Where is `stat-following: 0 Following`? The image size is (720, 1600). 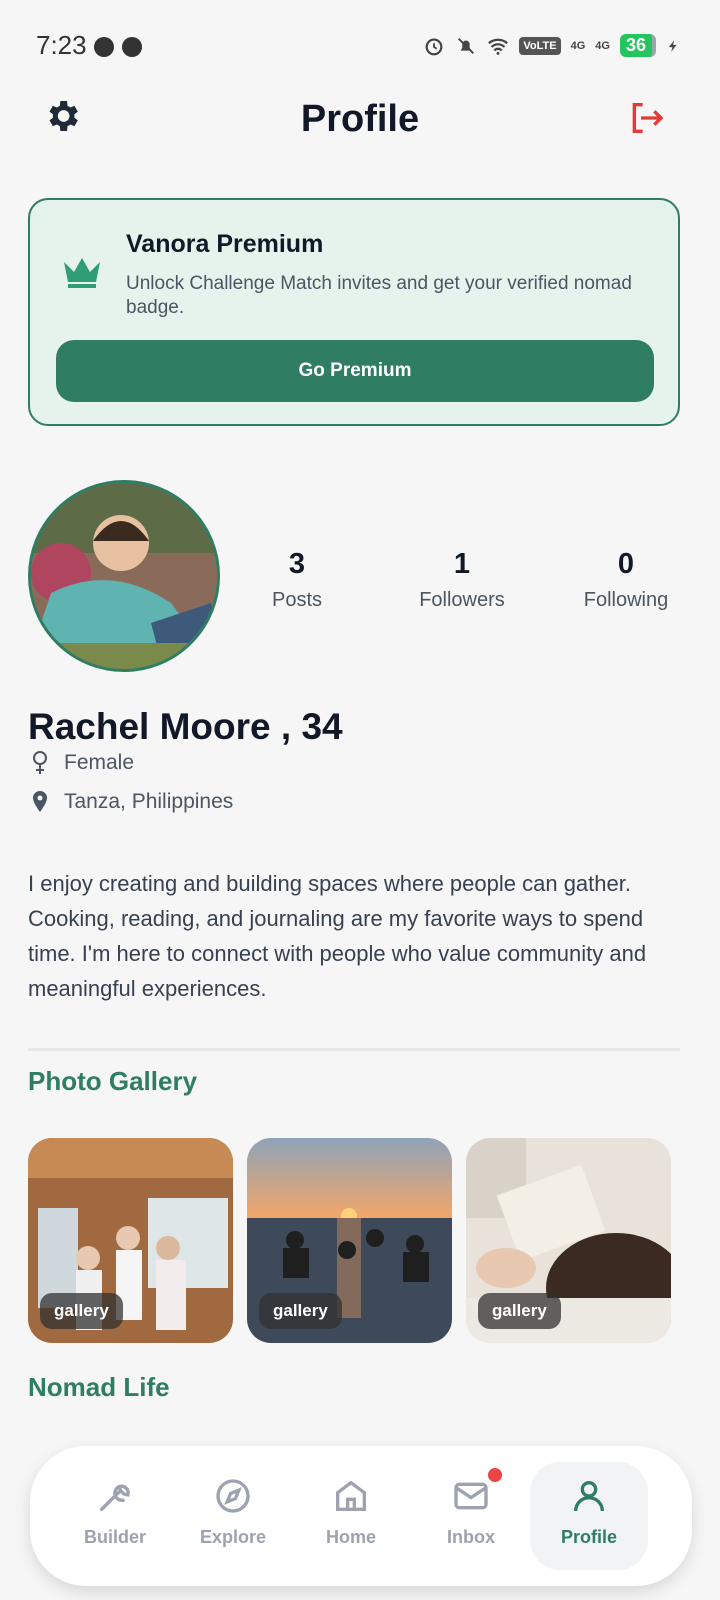 stat-following: 0 Following is located at coordinates (626, 580).